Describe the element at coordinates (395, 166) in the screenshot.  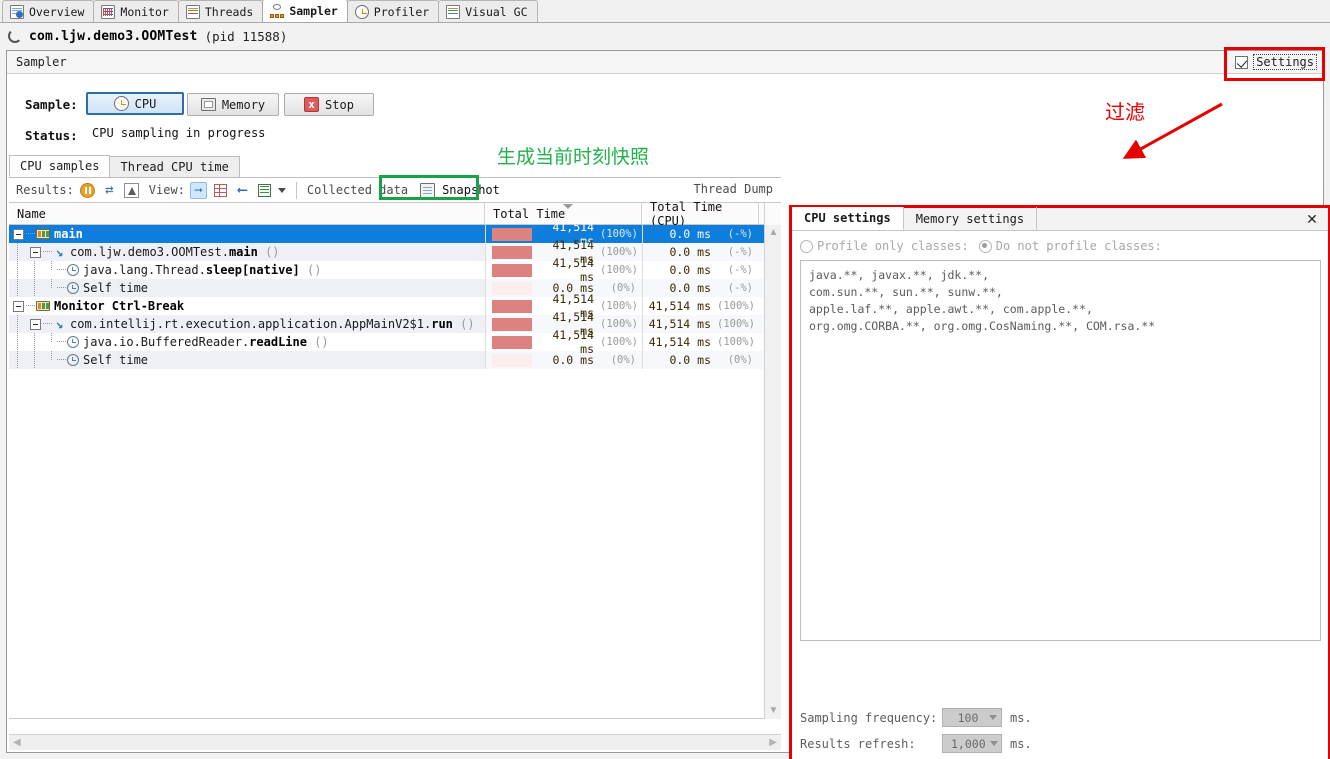
I see `results-tabstrip: CPU samples Thread CPU time` at that location.